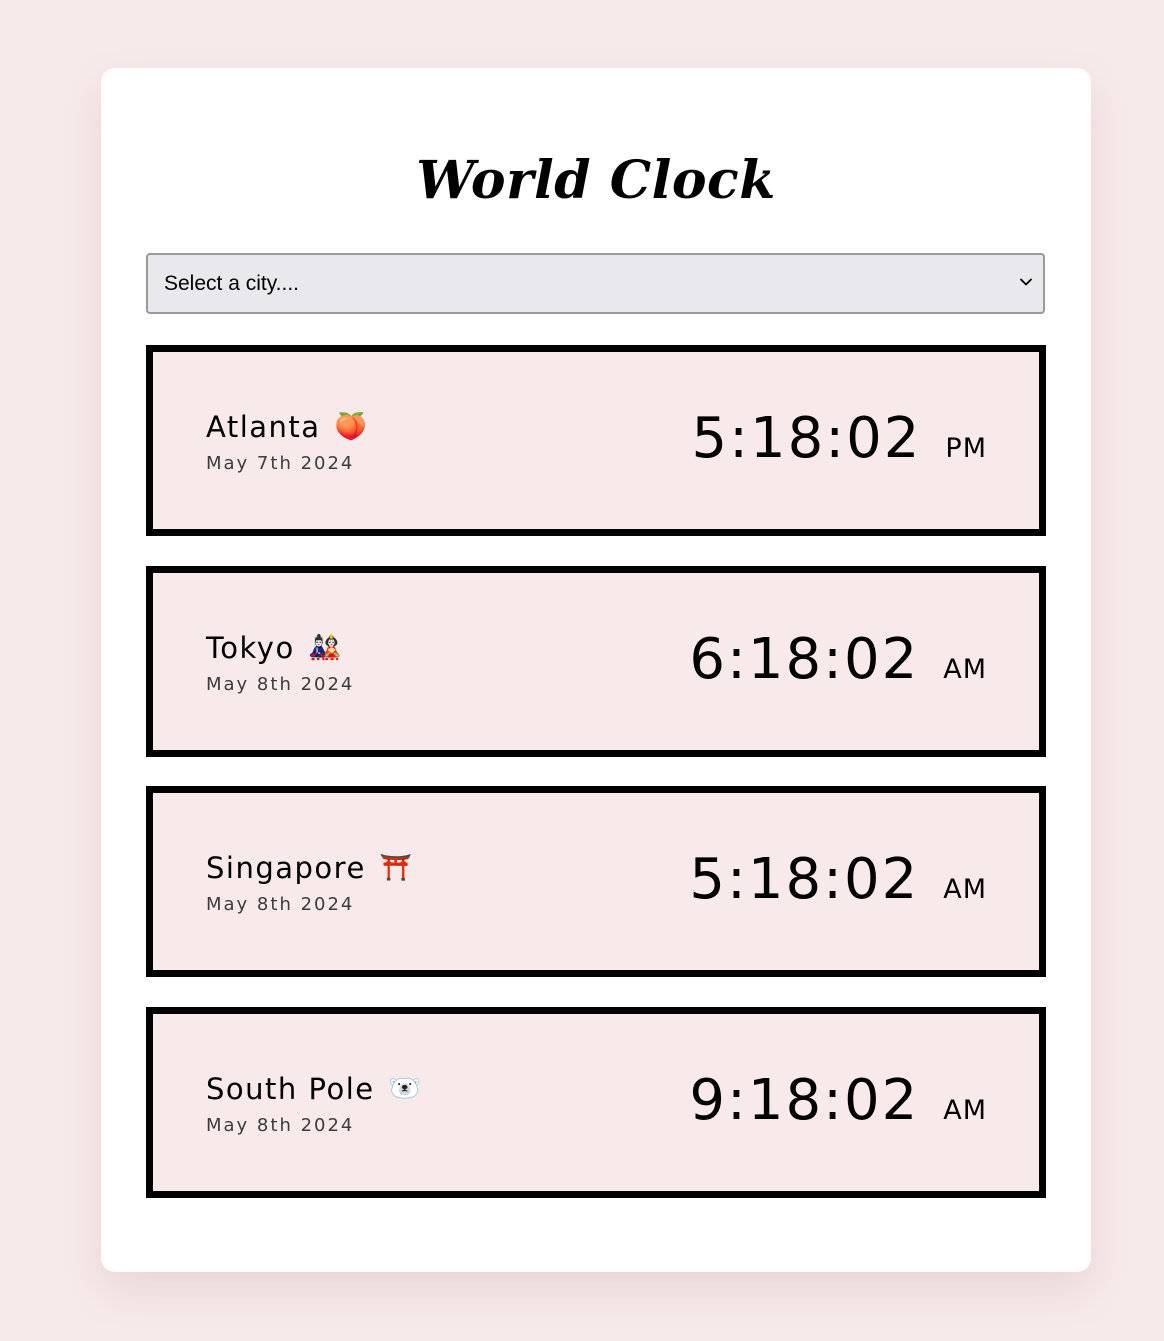 Image resolution: width=1164 pixels, height=1341 pixels. What do you see at coordinates (325, 648) in the screenshot?
I see `dolls-icon: 🎎` at bounding box center [325, 648].